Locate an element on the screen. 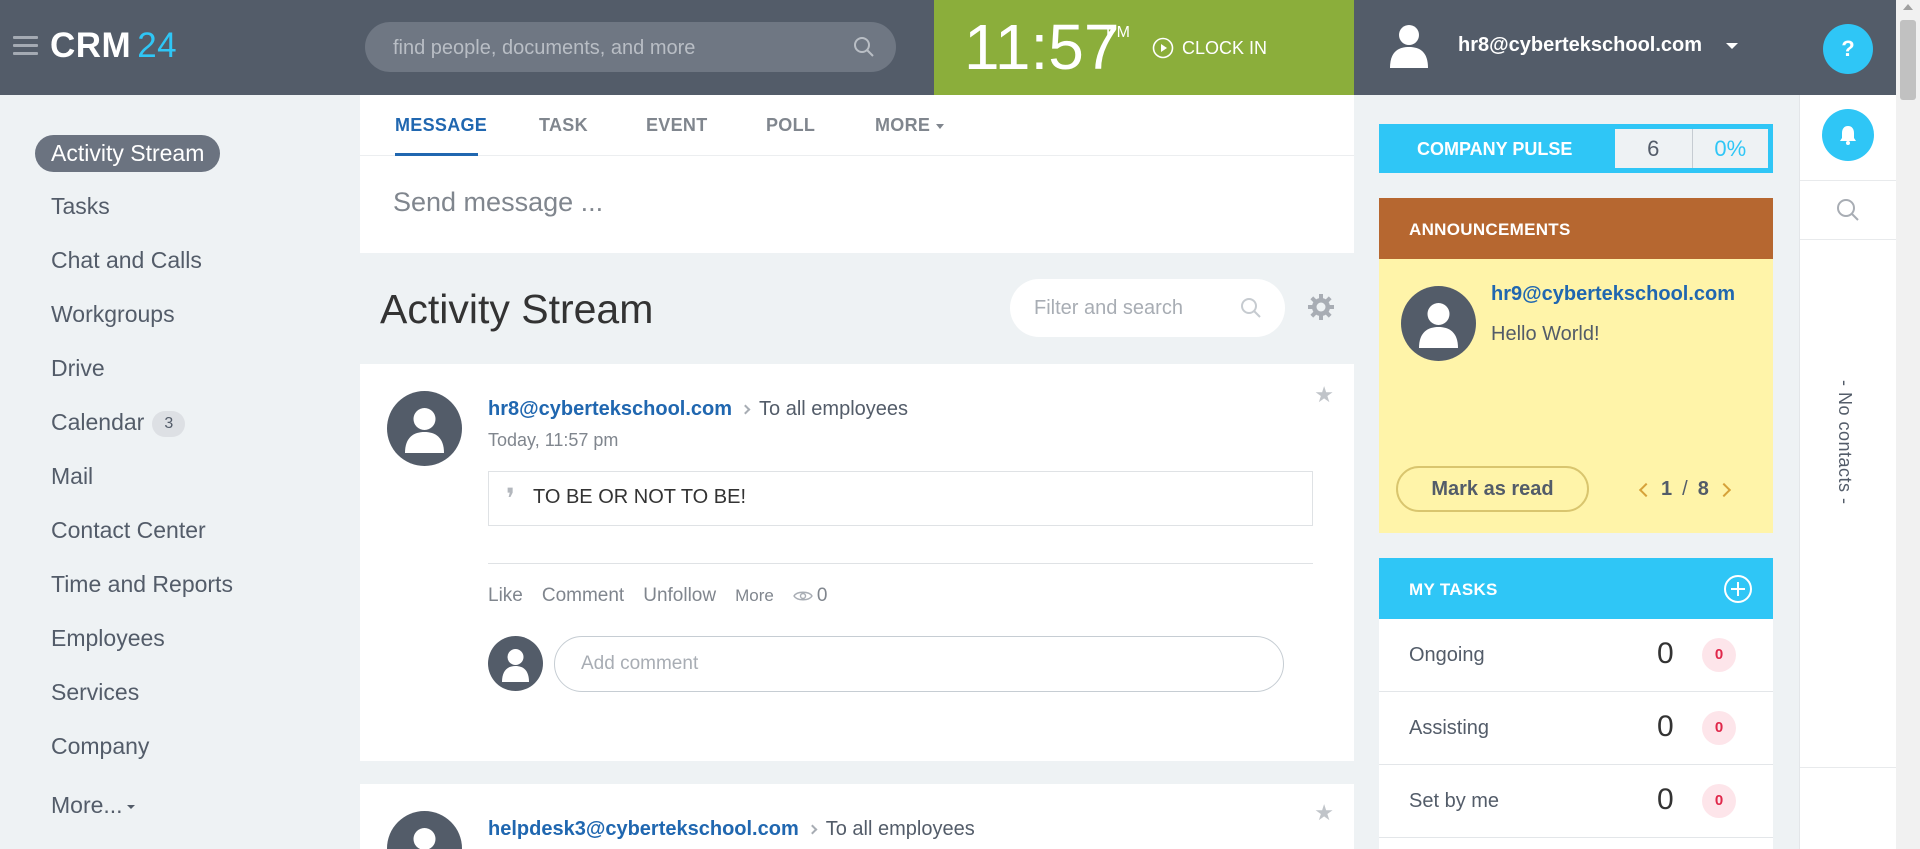  mark-as-read-button: Mark as read is located at coordinates (1492, 489).